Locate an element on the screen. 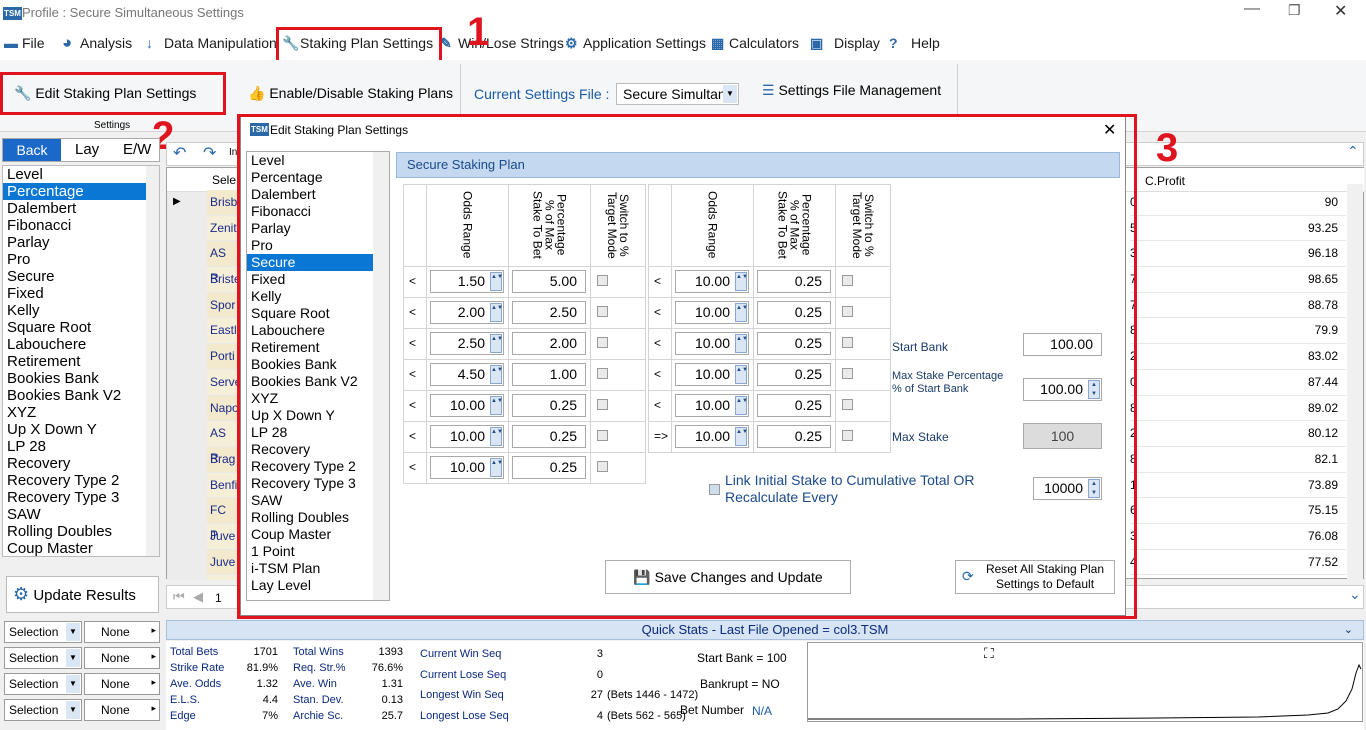 Image resolution: width=1366 pixels, height=730 pixels. list-item: Recovery is located at coordinates (81, 463).